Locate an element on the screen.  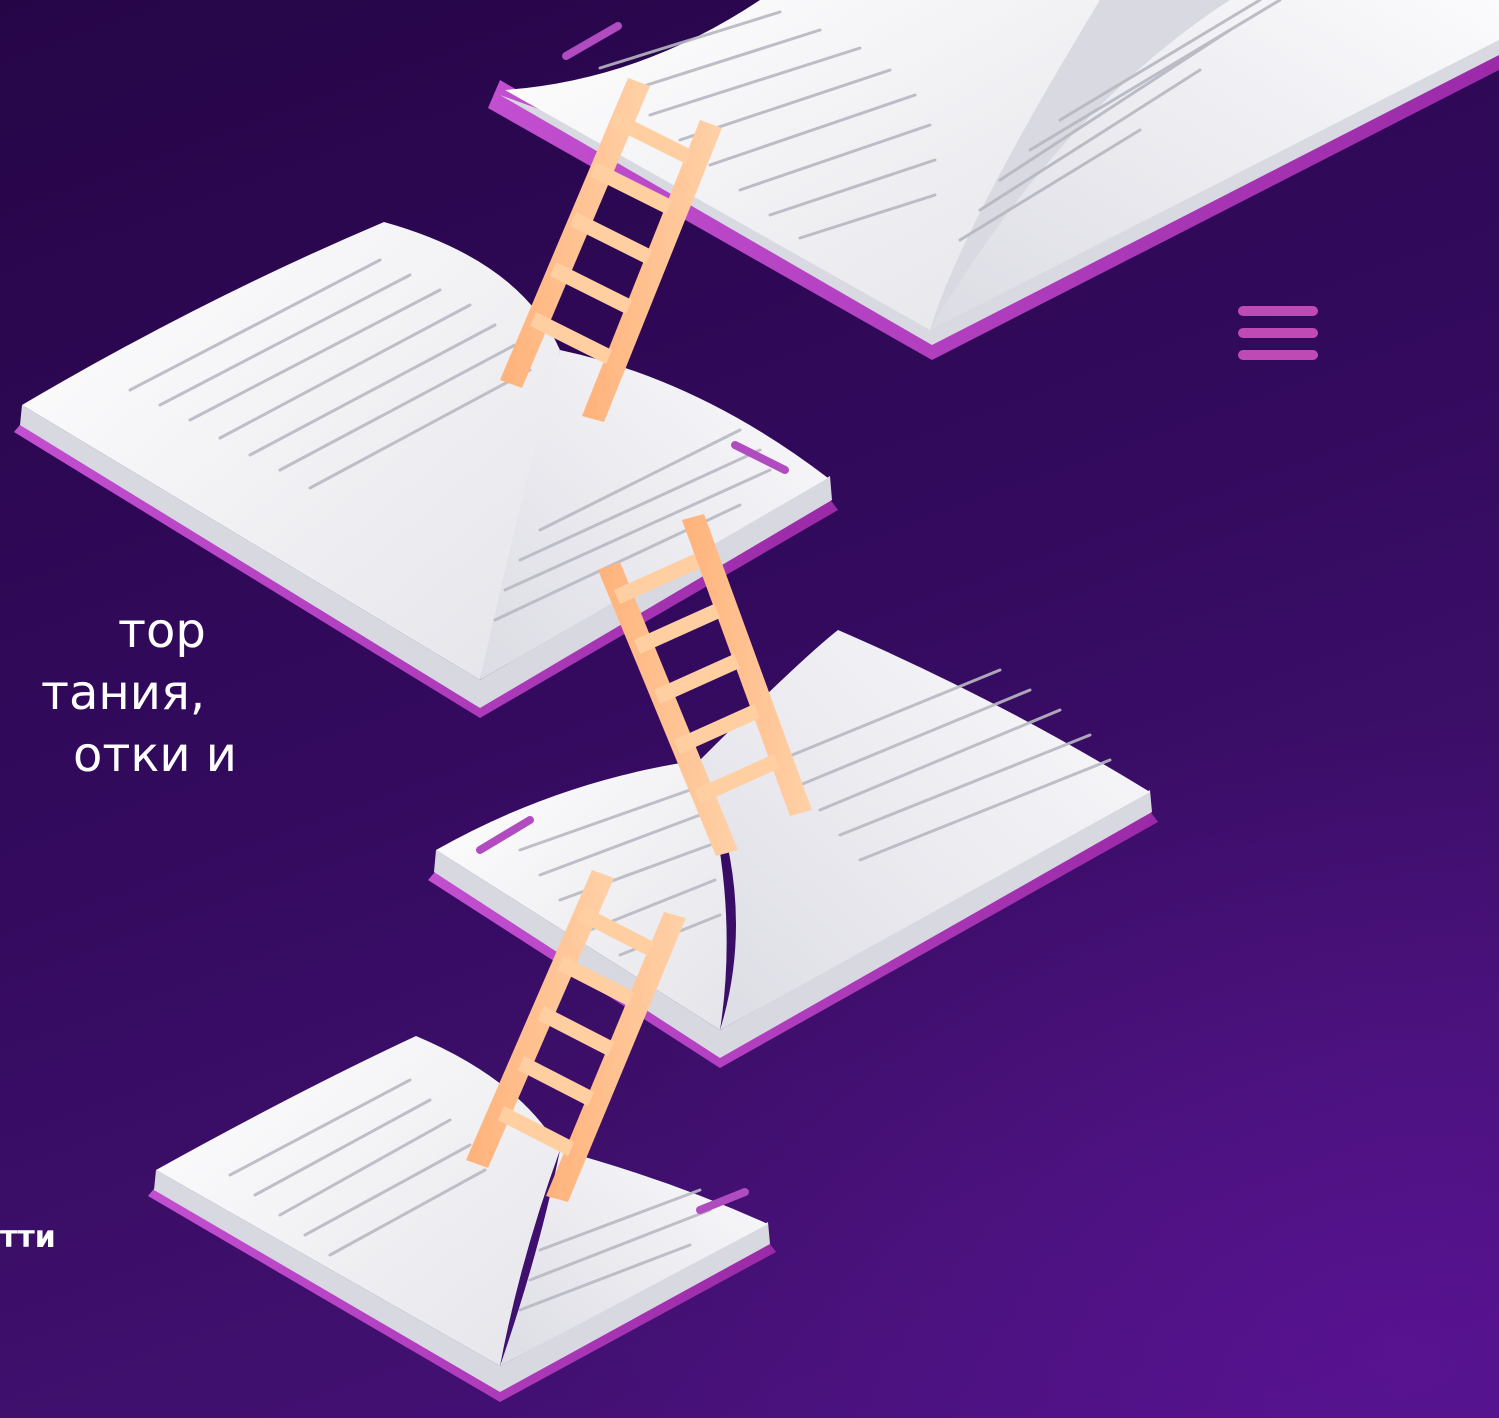
hero-headline-line-1: тор is located at coordinates (162, 631).